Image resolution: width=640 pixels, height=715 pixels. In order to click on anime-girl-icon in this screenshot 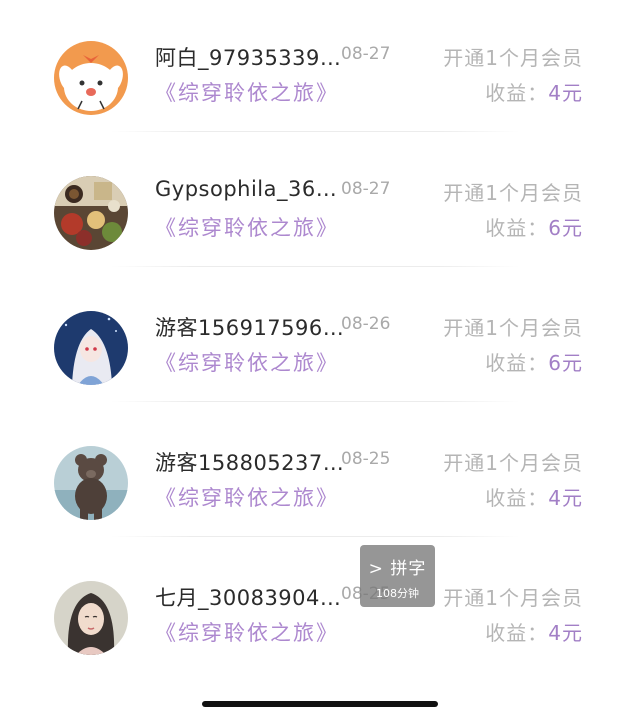, I will do `click(91, 348)`.